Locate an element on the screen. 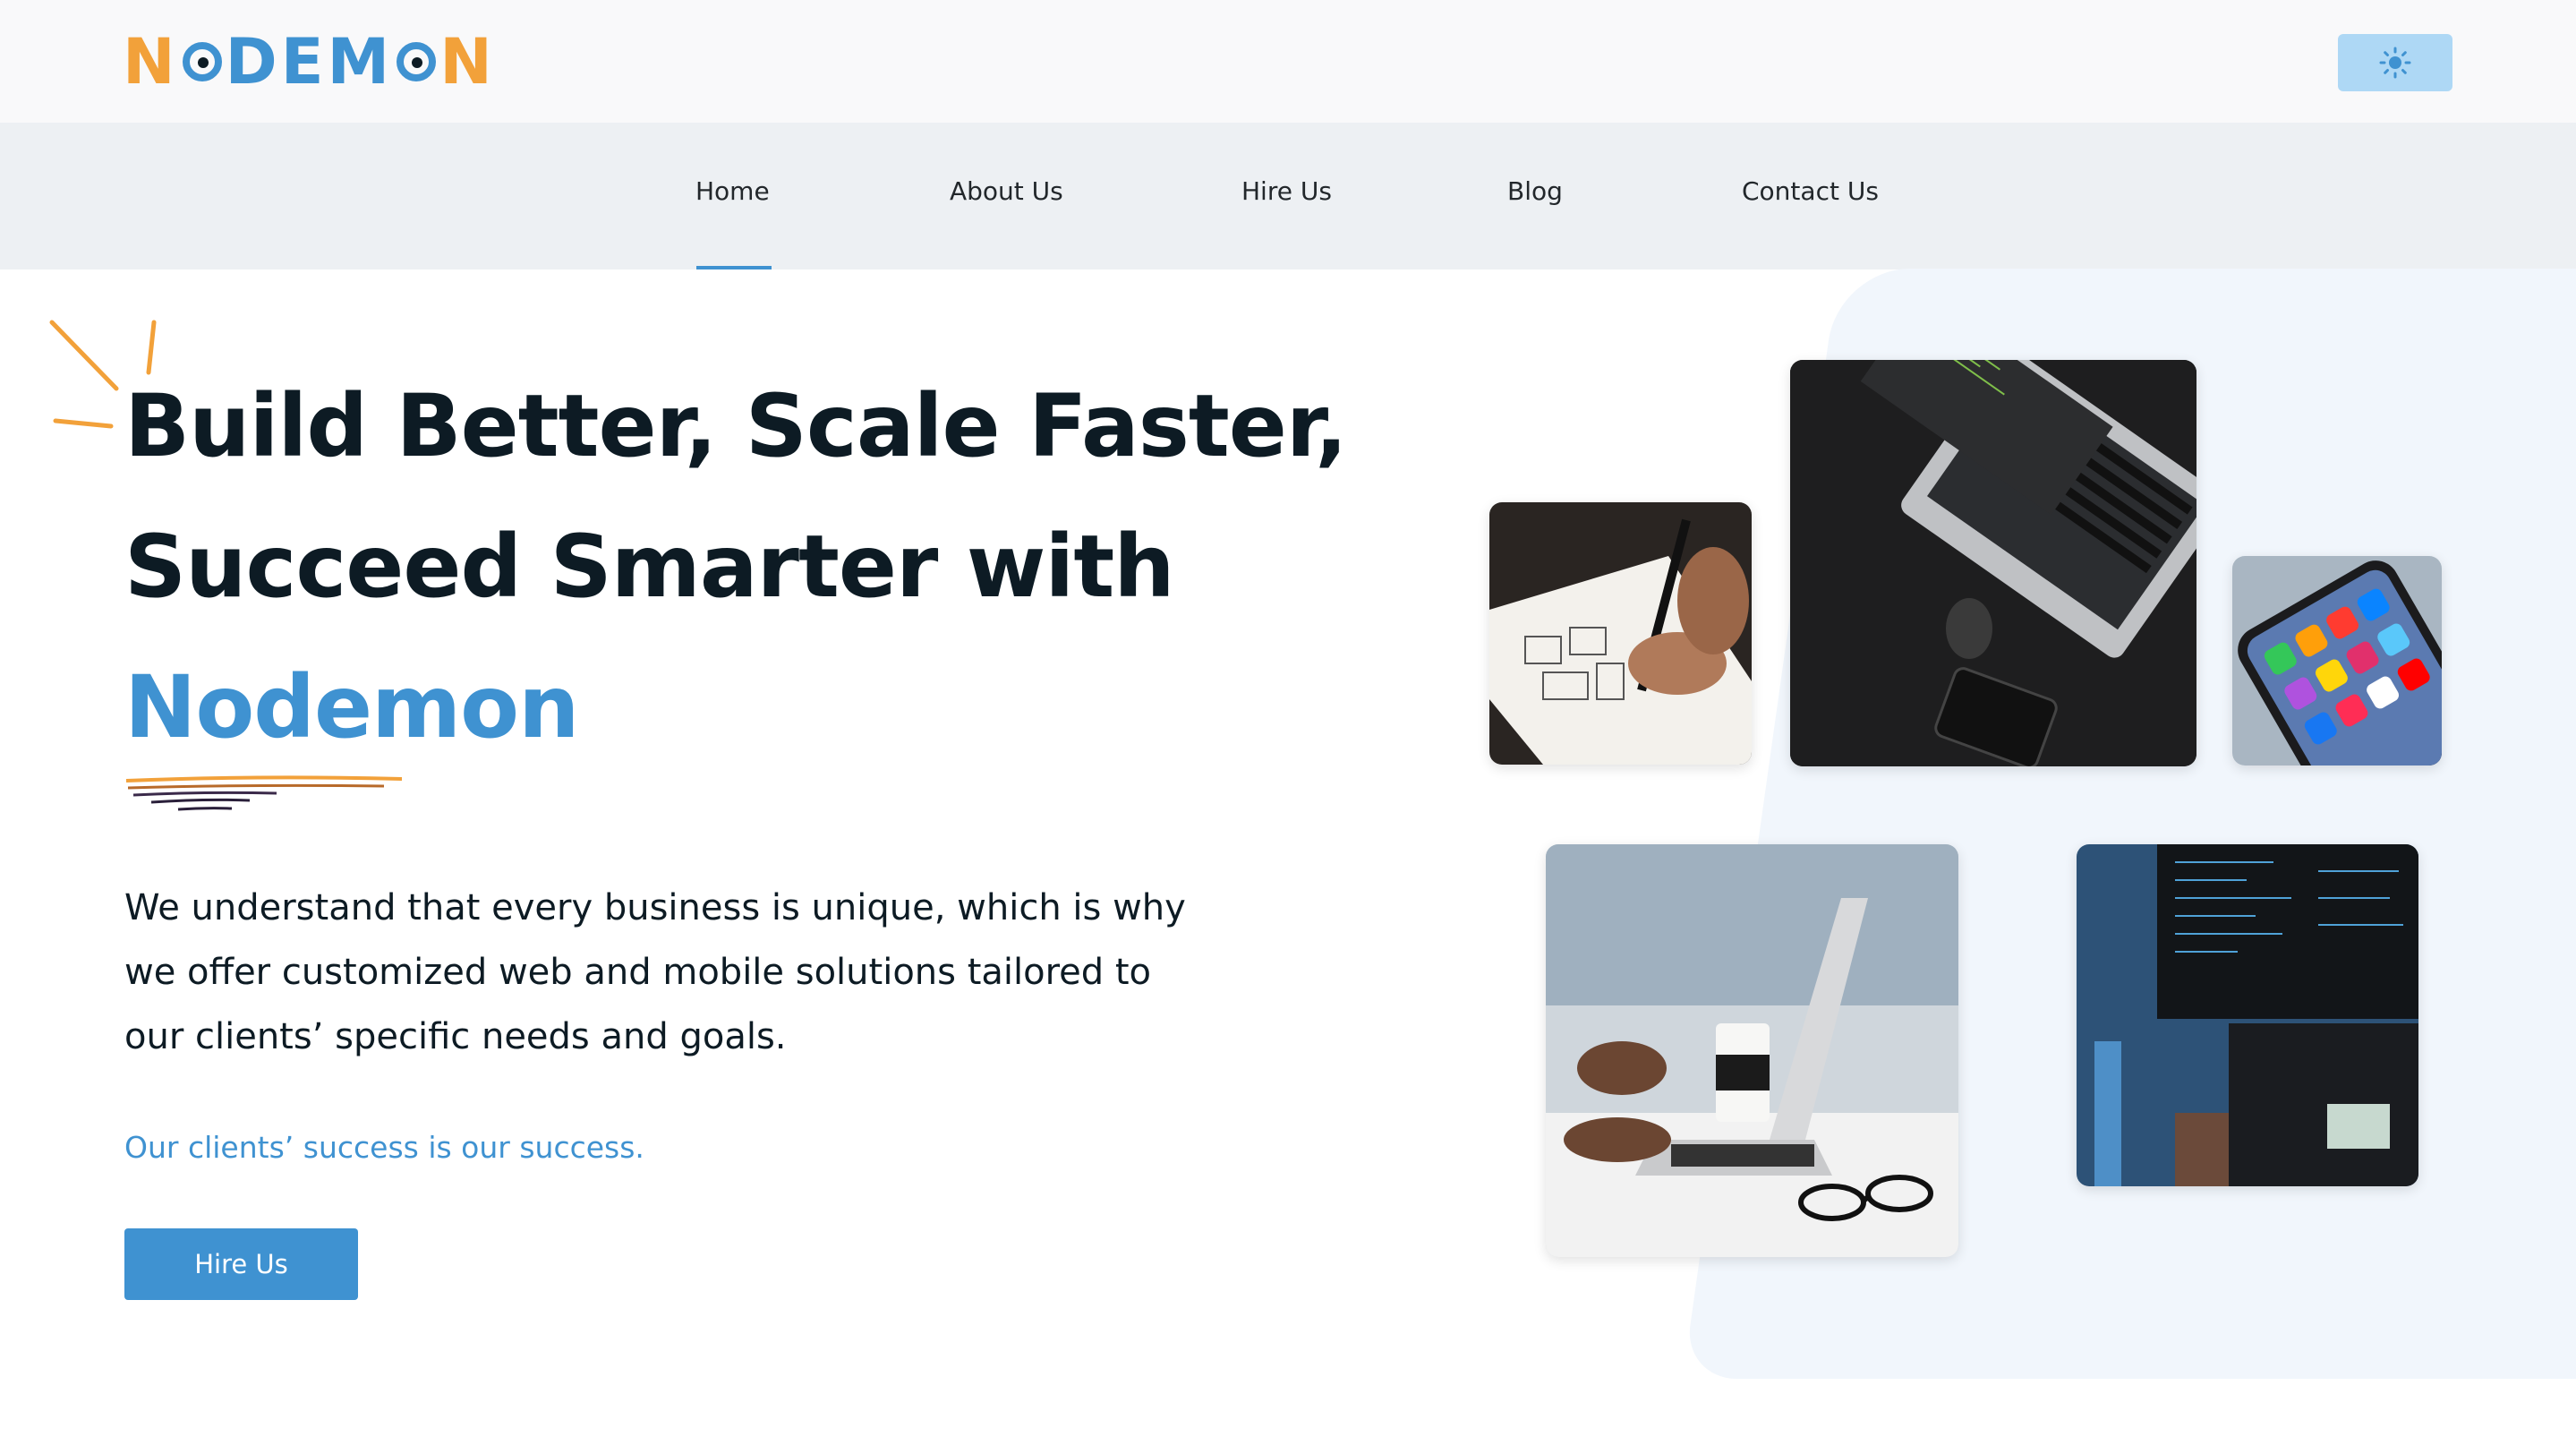  wireframe-sketch-photo is located at coordinates (1620, 633).